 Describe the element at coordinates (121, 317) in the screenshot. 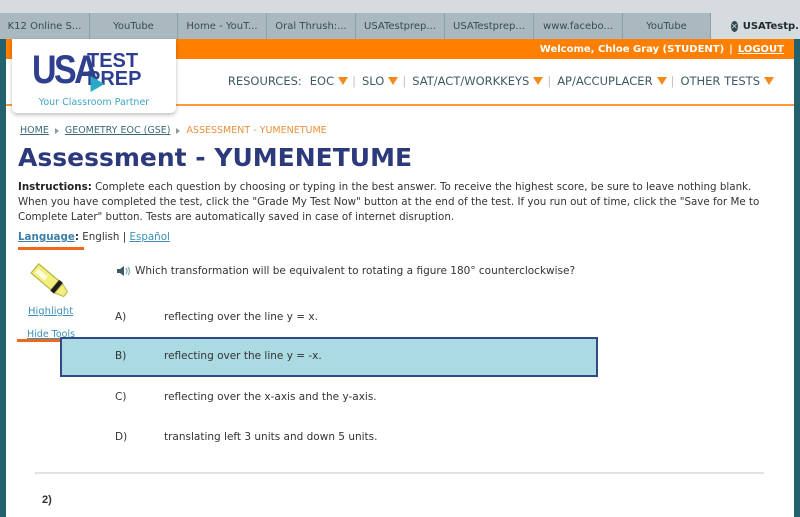

I see `choice-letter: A)` at that location.